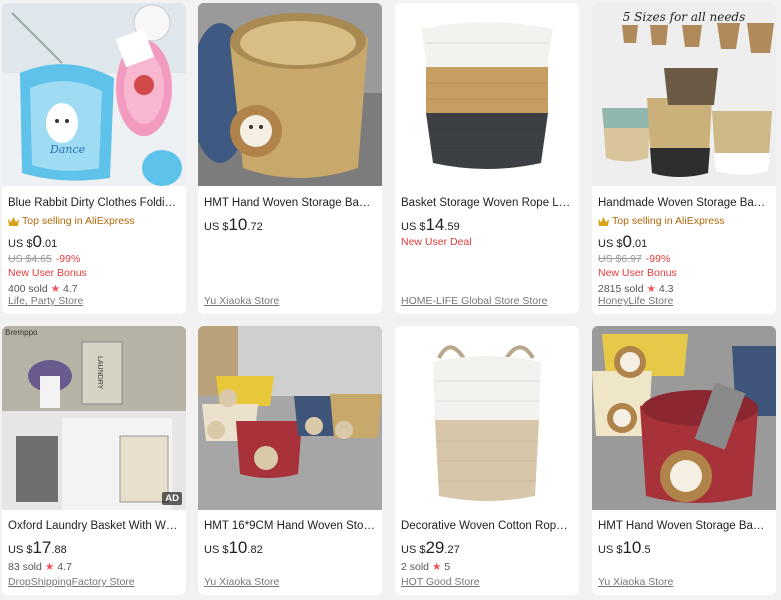 This screenshot has height=600, width=781. What do you see at coordinates (666, 289) in the screenshot?
I see `rating-value: 4.3` at bounding box center [666, 289].